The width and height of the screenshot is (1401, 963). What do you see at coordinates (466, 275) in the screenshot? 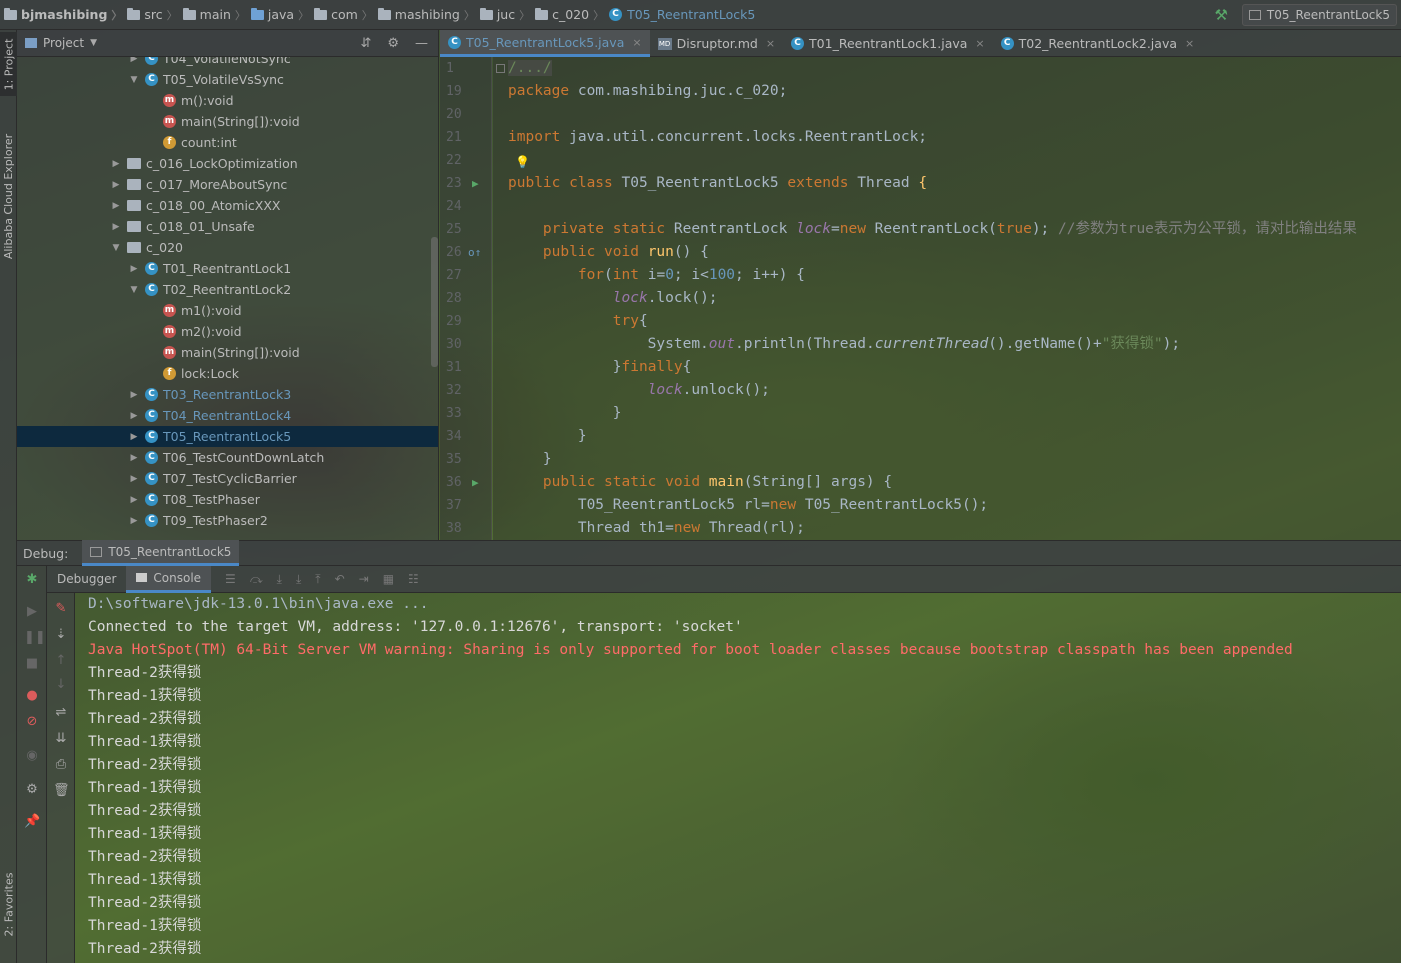
I see `line-number: 27` at bounding box center [466, 275].